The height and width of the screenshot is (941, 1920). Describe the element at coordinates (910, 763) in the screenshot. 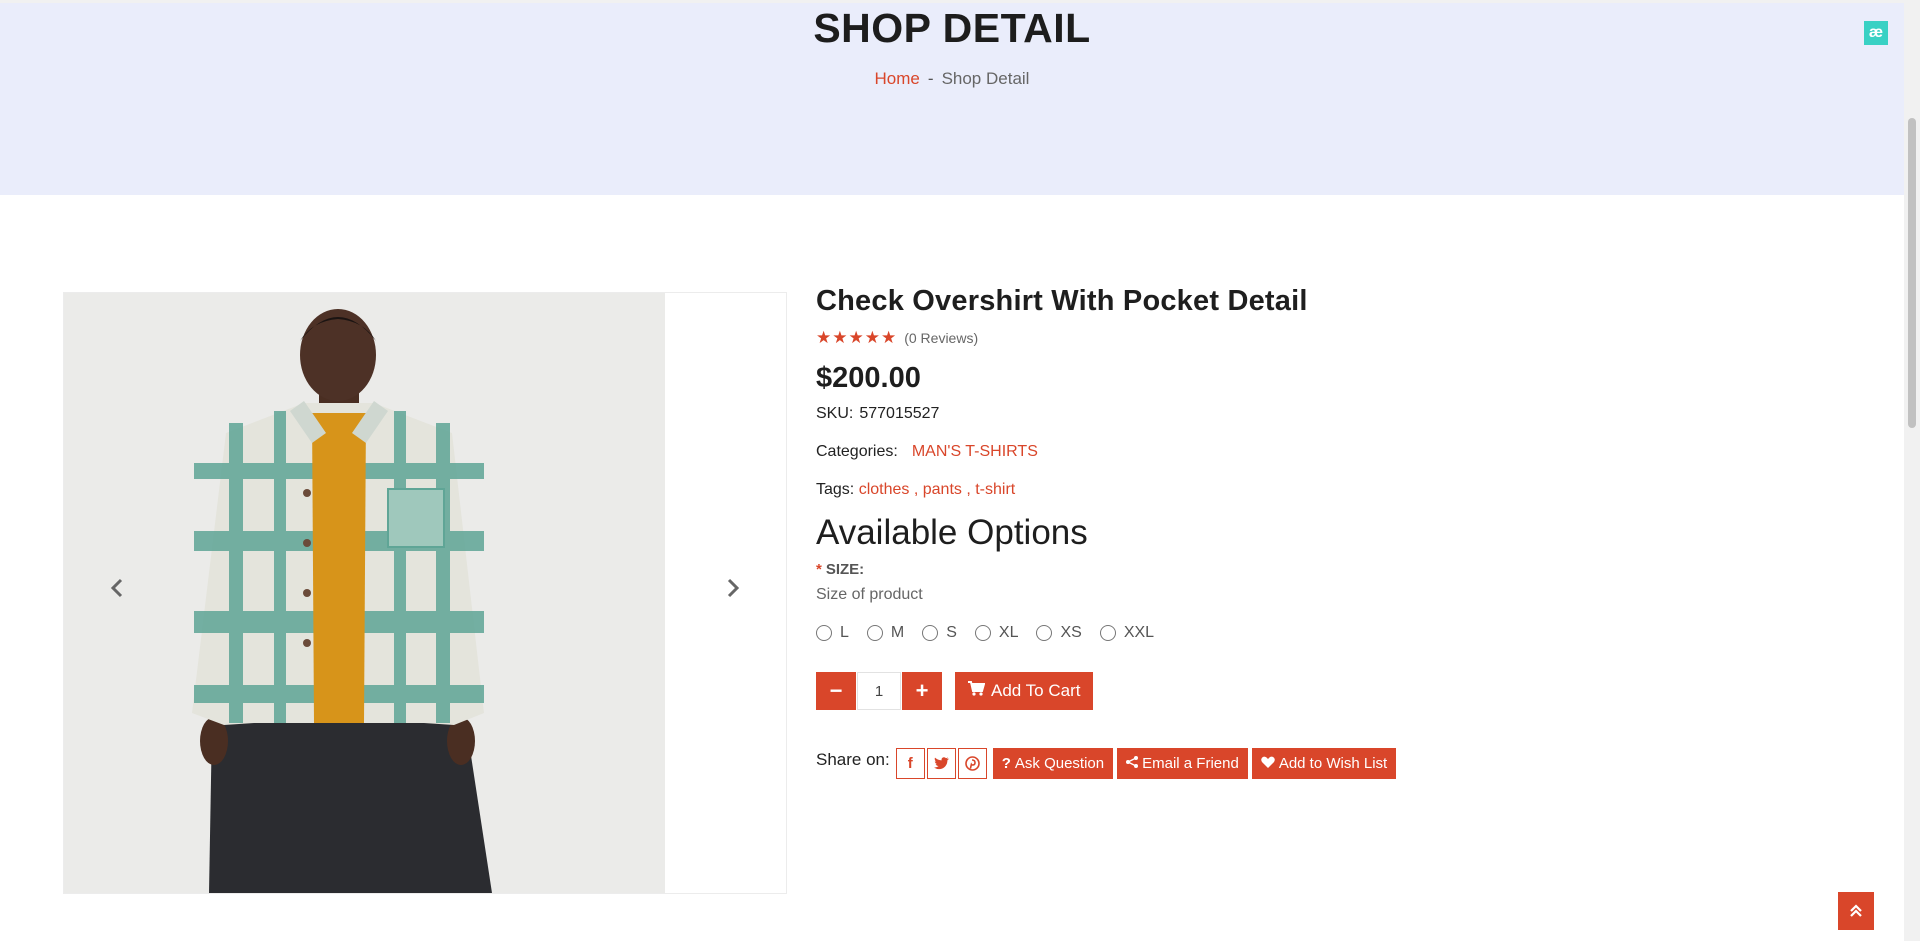

I see `facebook-share-icon: f` at that location.